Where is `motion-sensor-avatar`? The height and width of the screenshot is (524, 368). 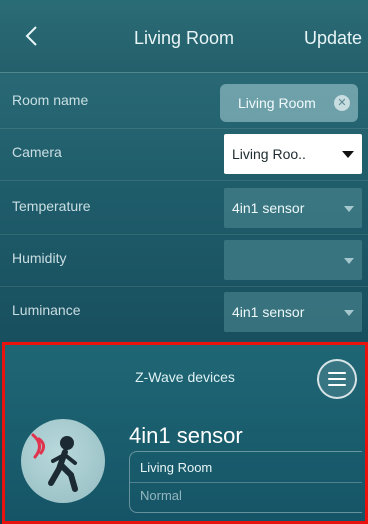
motion-sensor-avatar is located at coordinates (63, 461).